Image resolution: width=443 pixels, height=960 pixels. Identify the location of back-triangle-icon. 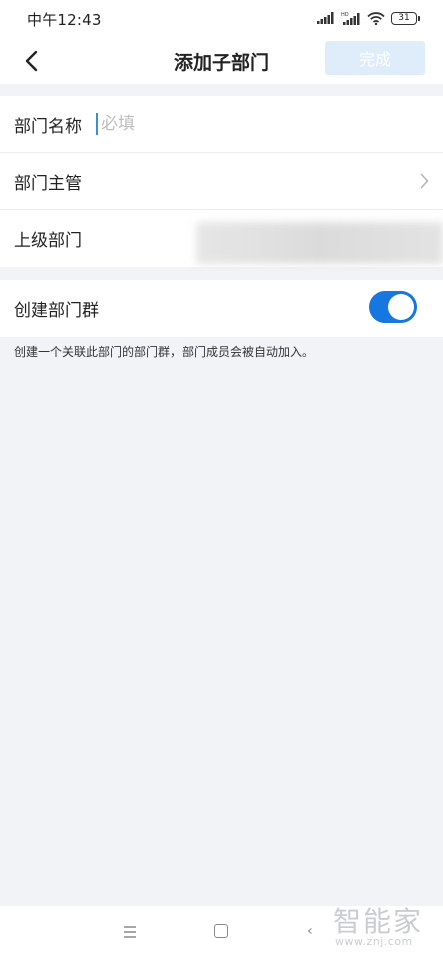
(310, 931).